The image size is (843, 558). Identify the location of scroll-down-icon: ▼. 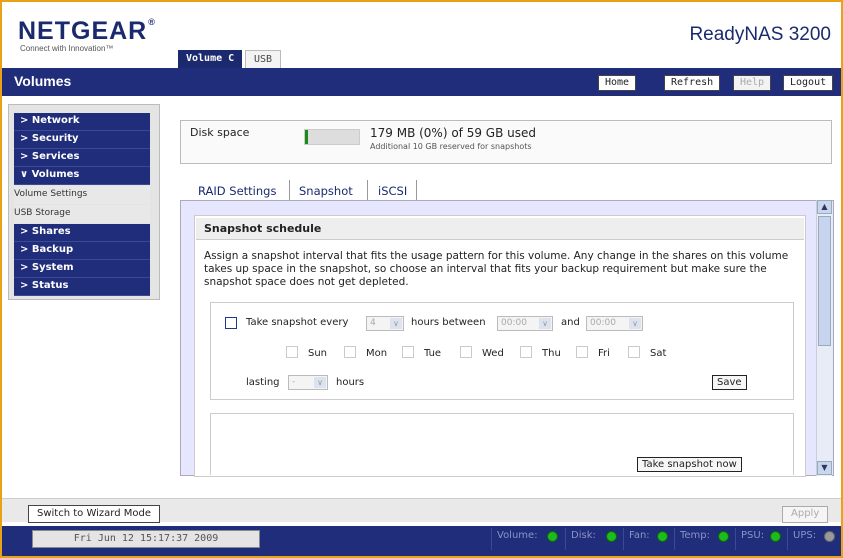
(824, 468).